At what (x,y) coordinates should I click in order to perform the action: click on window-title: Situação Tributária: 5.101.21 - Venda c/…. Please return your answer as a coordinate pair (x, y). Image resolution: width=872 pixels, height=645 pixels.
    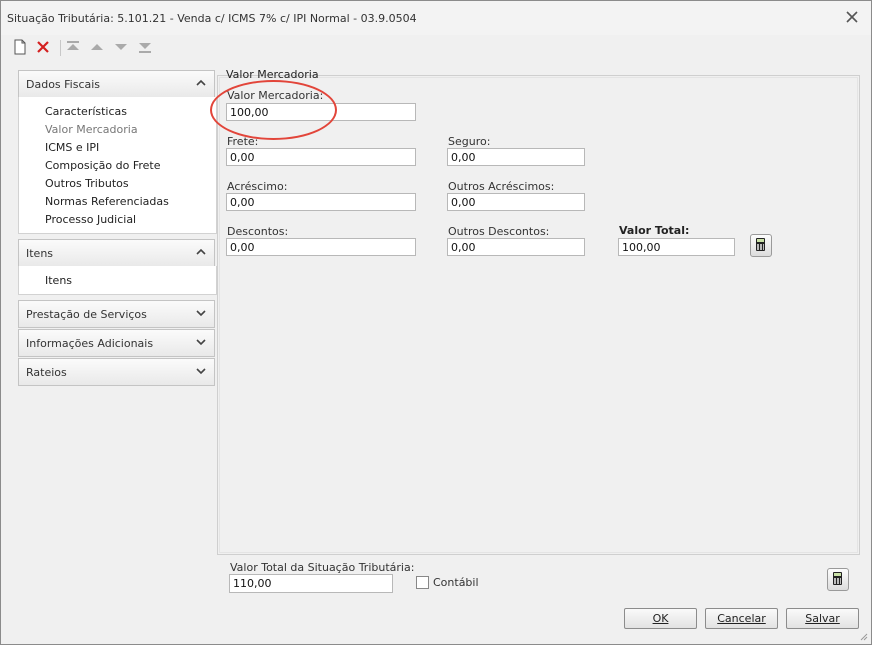
    Looking at the image, I should click on (212, 18).